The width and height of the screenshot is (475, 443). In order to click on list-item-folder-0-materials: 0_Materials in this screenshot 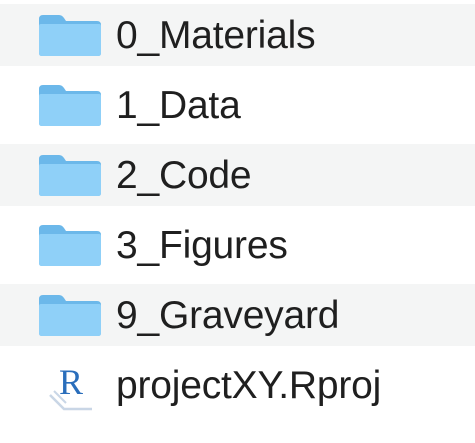, I will do `click(237, 35)`.